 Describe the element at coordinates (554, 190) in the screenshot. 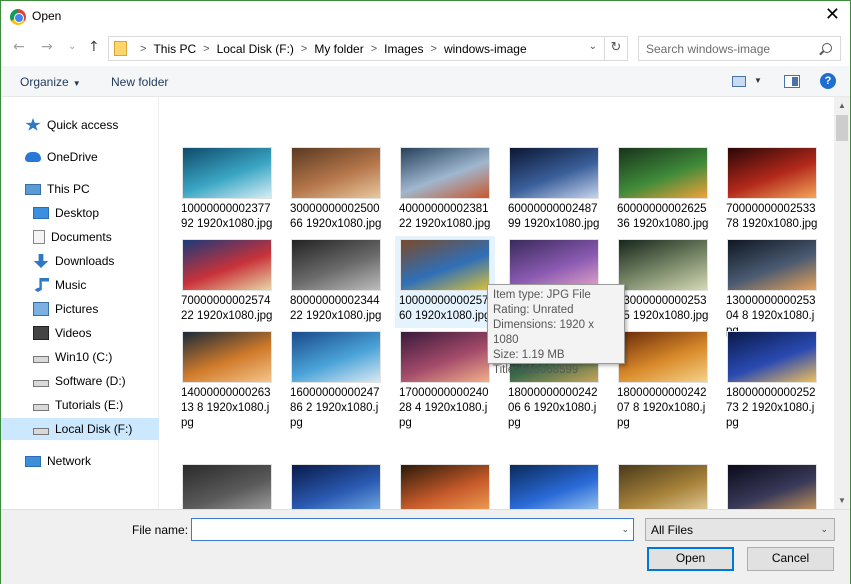

I see `file-item: 6000000000248799 1920x1080.jpg` at that location.